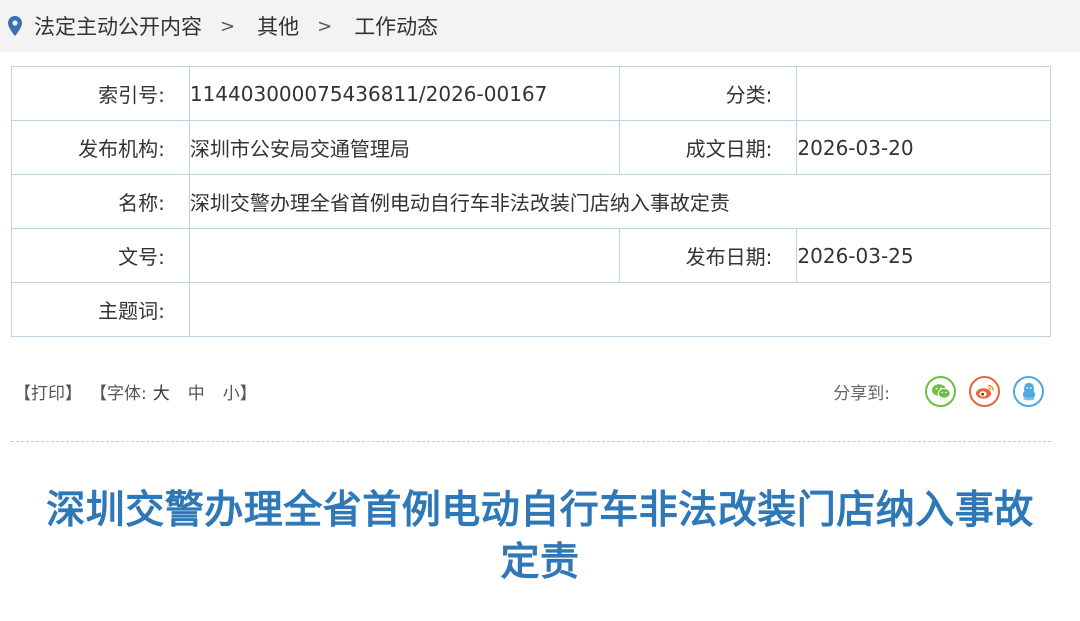  What do you see at coordinates (923, 147) in the screenshot?
I see `created-date-value: 2026-03-20` at bounding box center [923, 147].